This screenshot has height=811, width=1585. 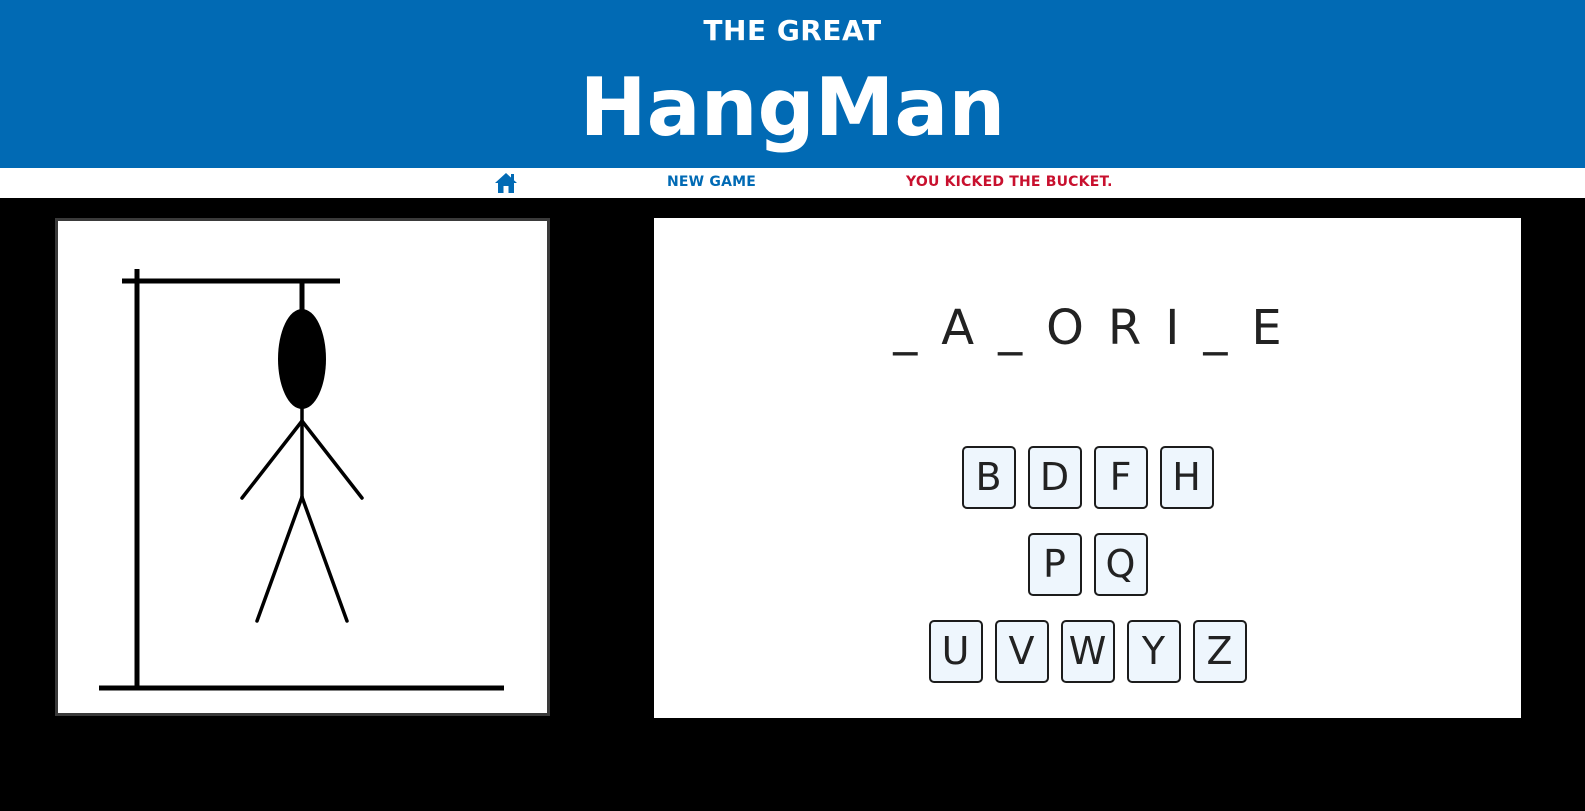 I want to click on letter-key-w: W, so click(x=1087, y=651).